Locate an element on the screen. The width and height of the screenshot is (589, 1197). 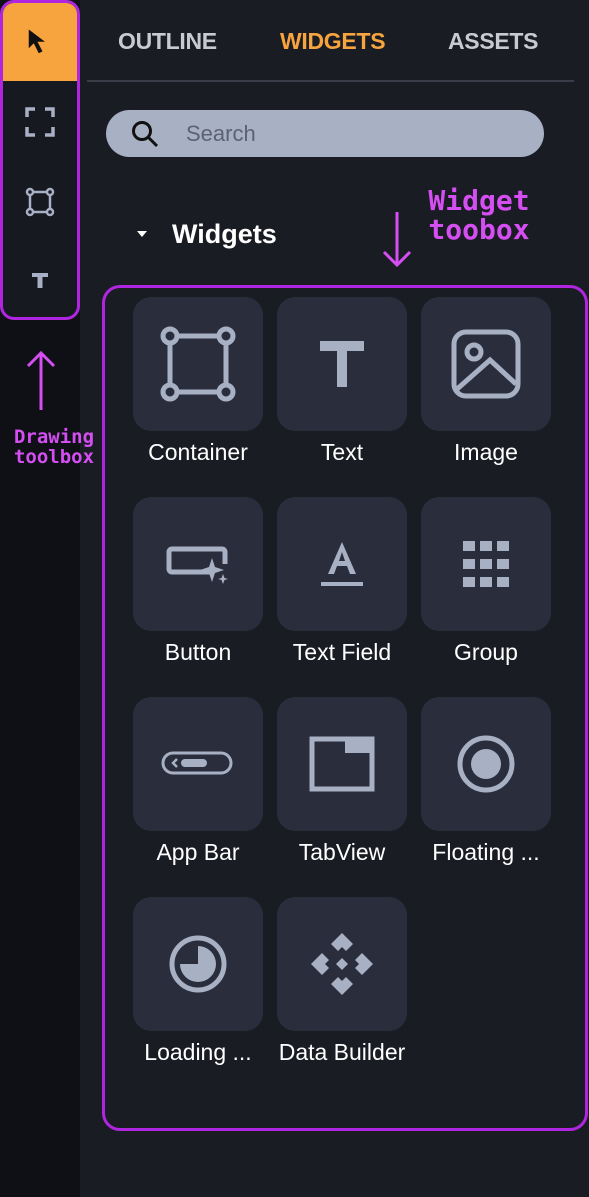
select-tool-button is located at coordinates (40, 42).